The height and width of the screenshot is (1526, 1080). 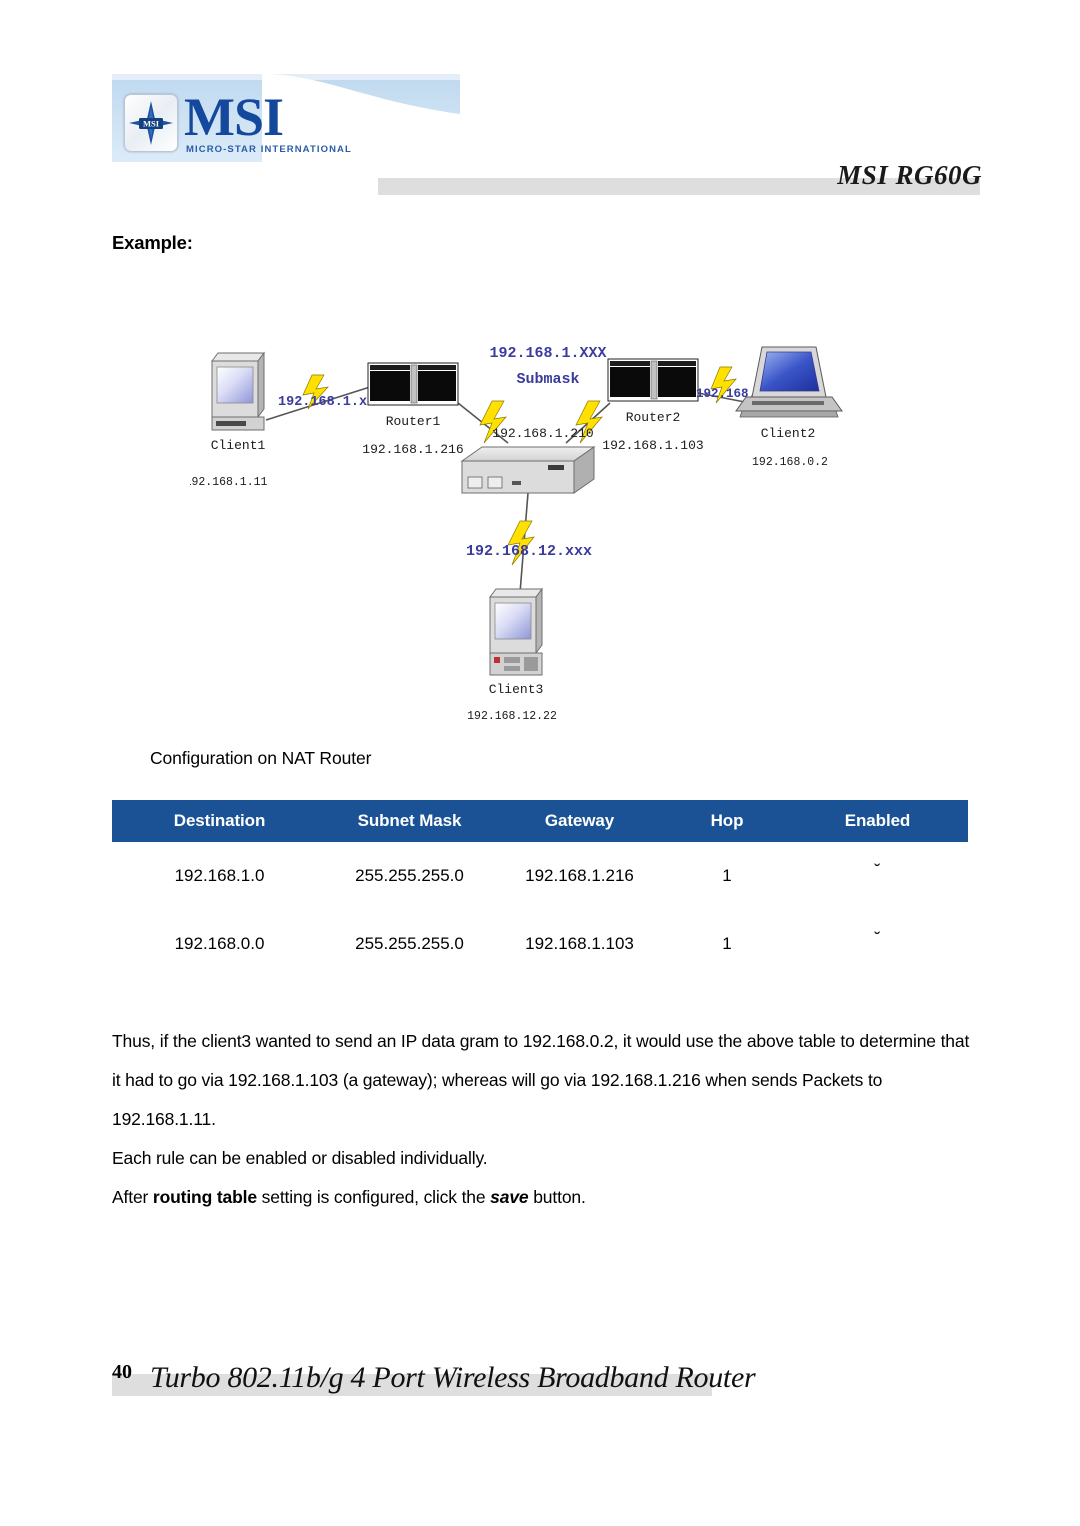 I want to click on msi-badge: MSI, so click(x=151, y=123).